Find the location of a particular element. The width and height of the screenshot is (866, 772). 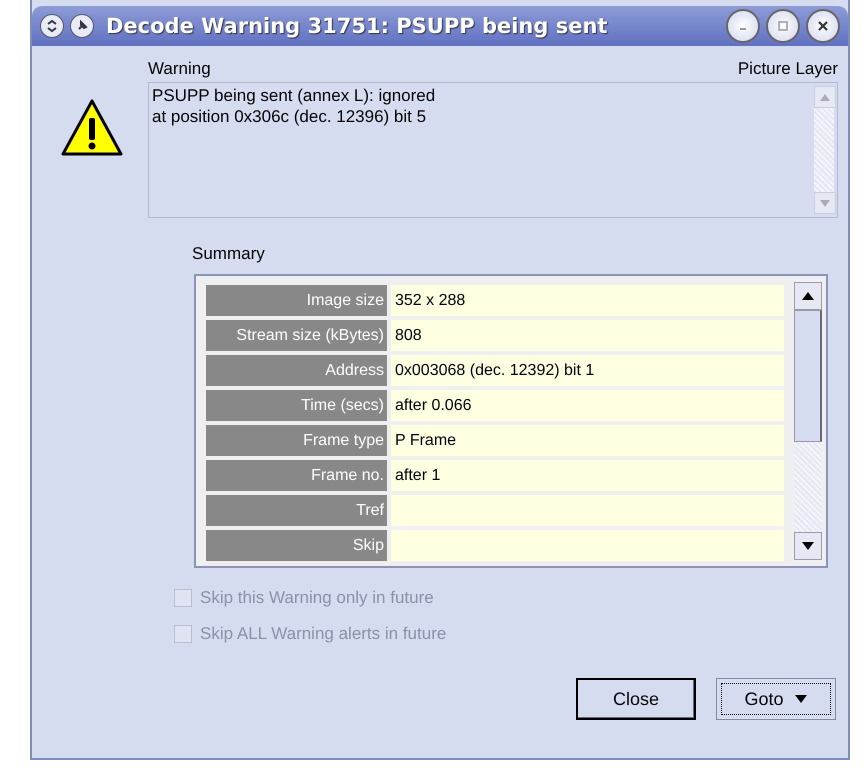

checkbox-label: Skip ALL Warning alerts in future is located at coordinates (323, 634).